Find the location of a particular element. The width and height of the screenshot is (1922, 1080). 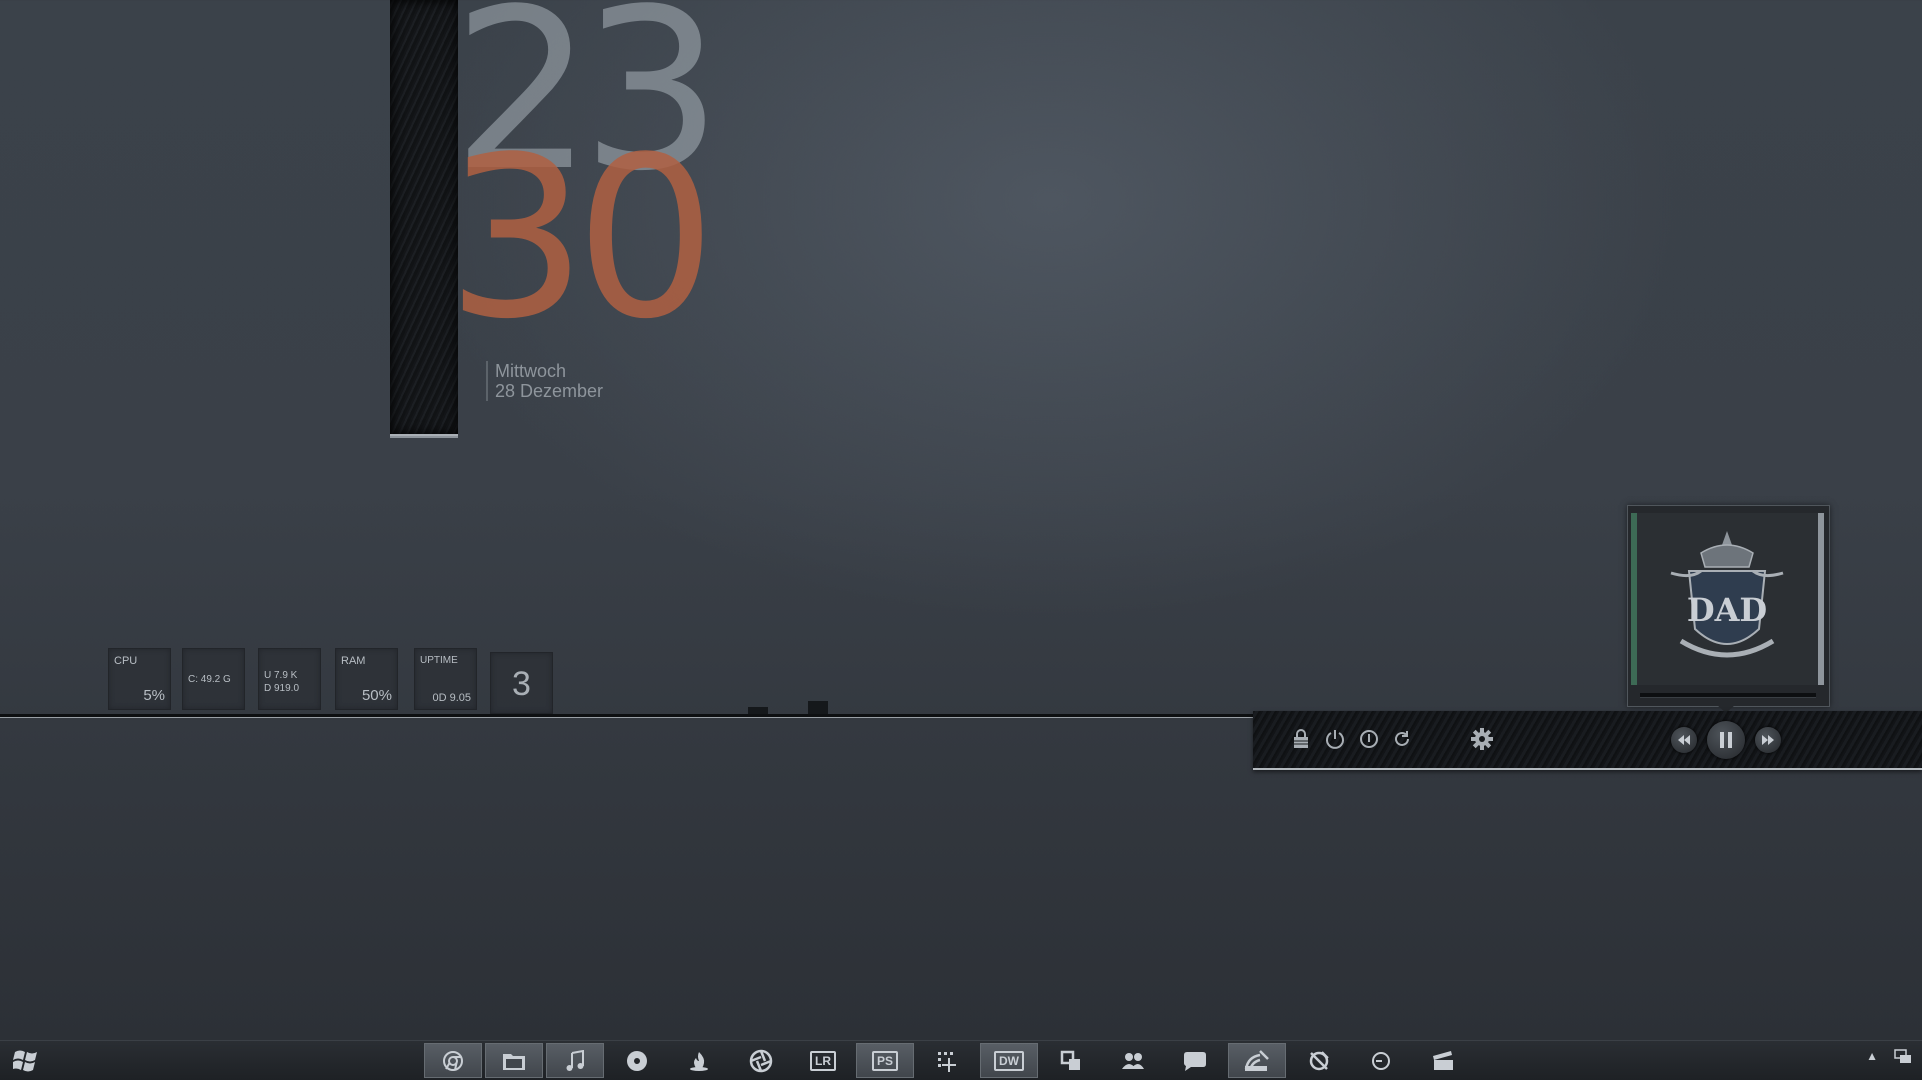

taskbar: LR PS DW ▲ is located at coordinates (961, 1060).